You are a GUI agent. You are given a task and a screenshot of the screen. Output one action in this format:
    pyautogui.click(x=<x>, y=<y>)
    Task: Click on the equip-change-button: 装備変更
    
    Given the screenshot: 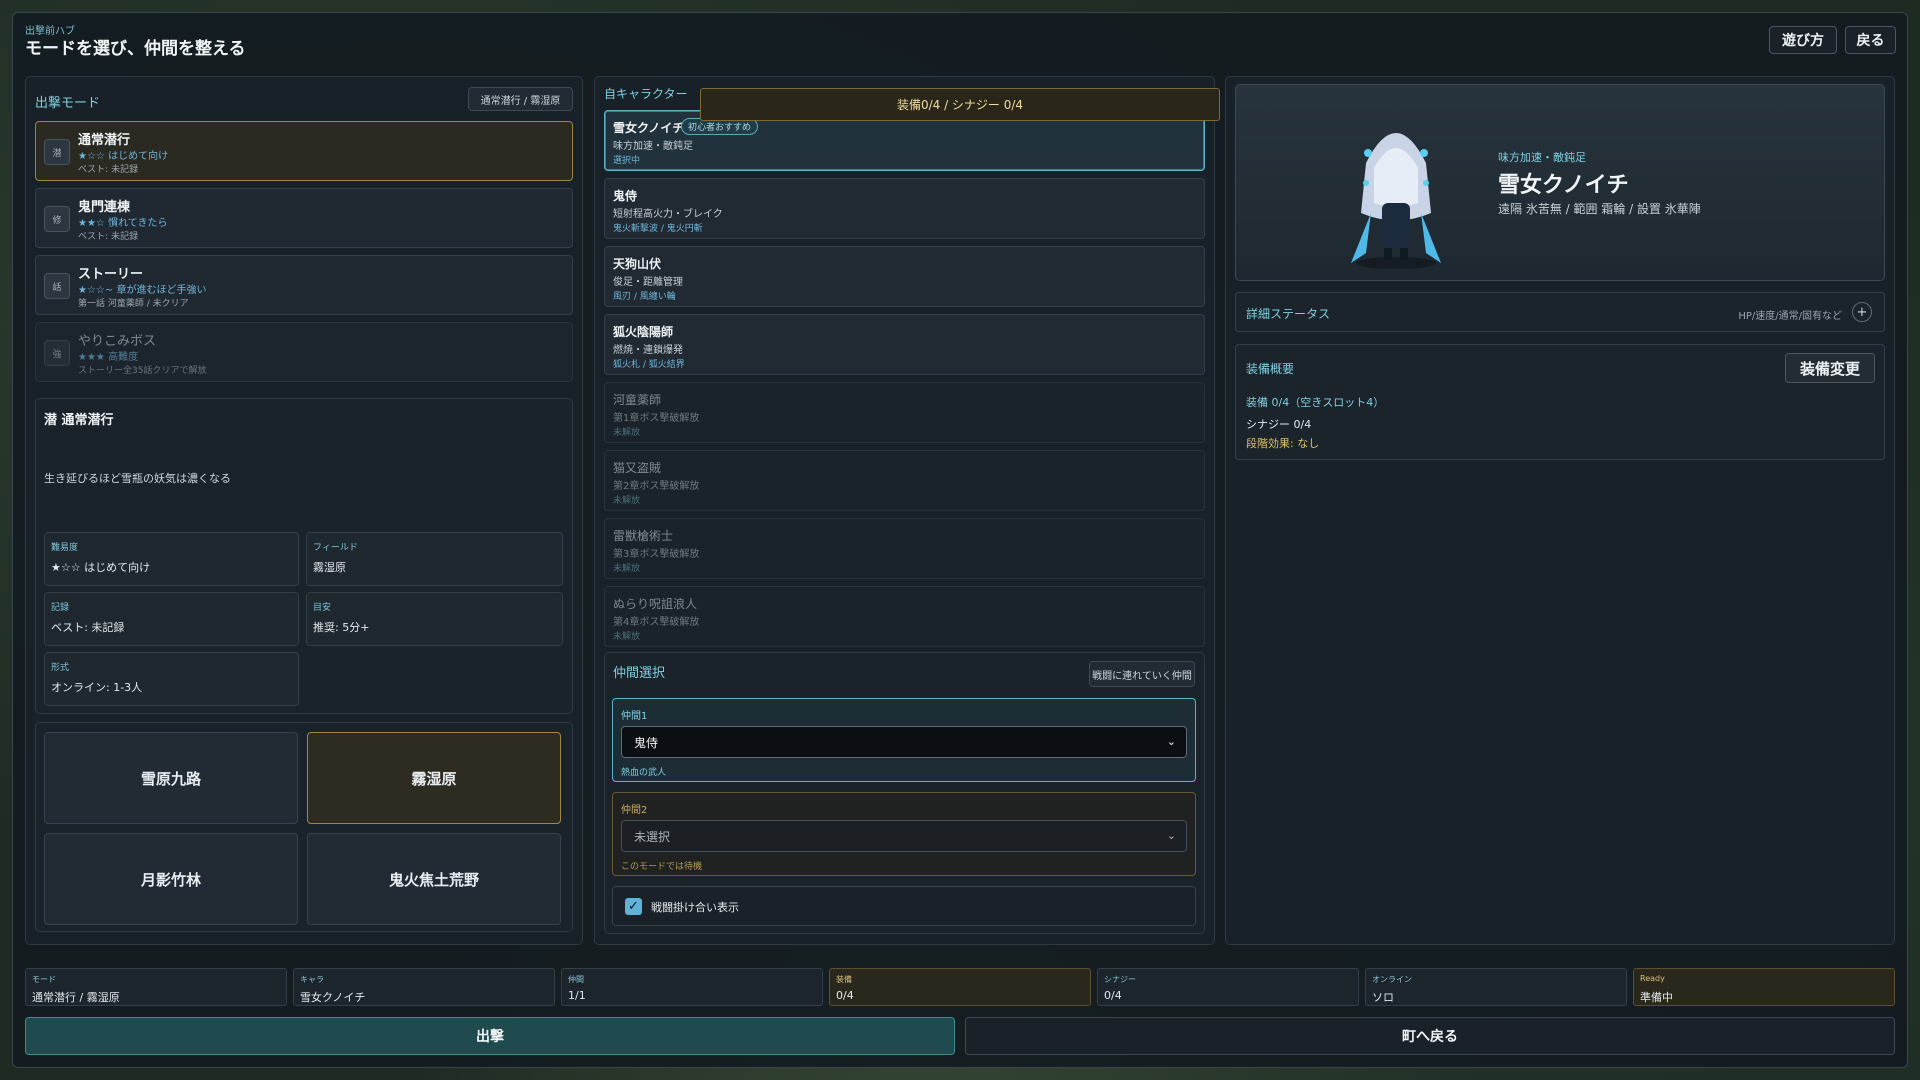 What is the action you would take?
    pyautogui.click(x=1830, y=368)
    